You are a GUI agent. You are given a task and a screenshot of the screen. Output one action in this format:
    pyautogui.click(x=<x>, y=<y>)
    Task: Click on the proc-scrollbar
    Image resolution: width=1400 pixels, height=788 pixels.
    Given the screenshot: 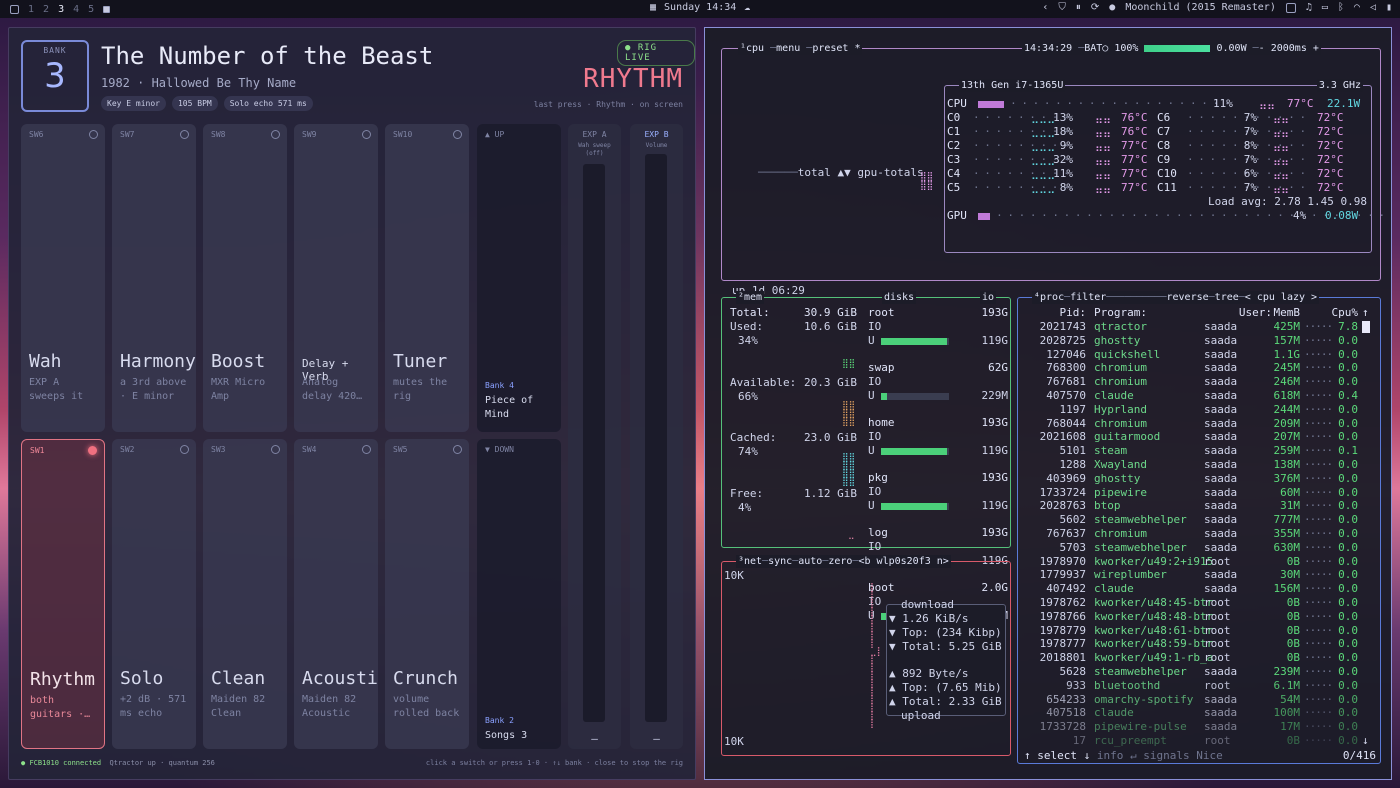 What is the action you would take?
    pyautogui.click(x=1366, y=327)
    